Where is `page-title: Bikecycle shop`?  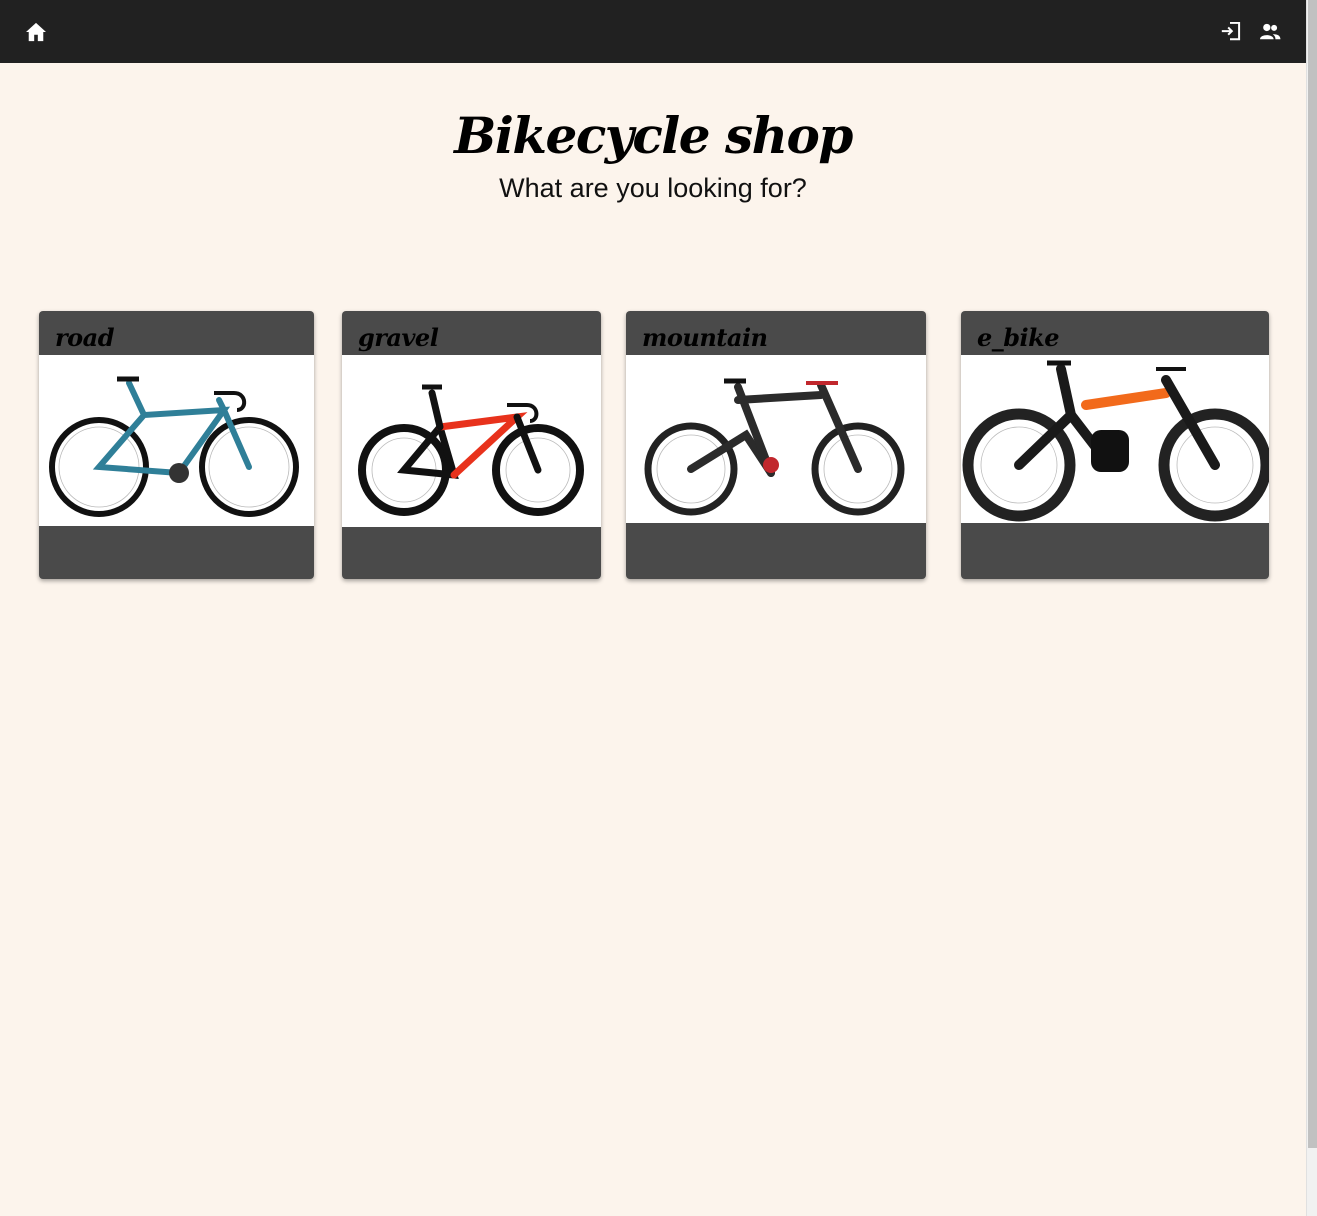 page-title: Bikecycle shop is located at coordinates (653, 135).